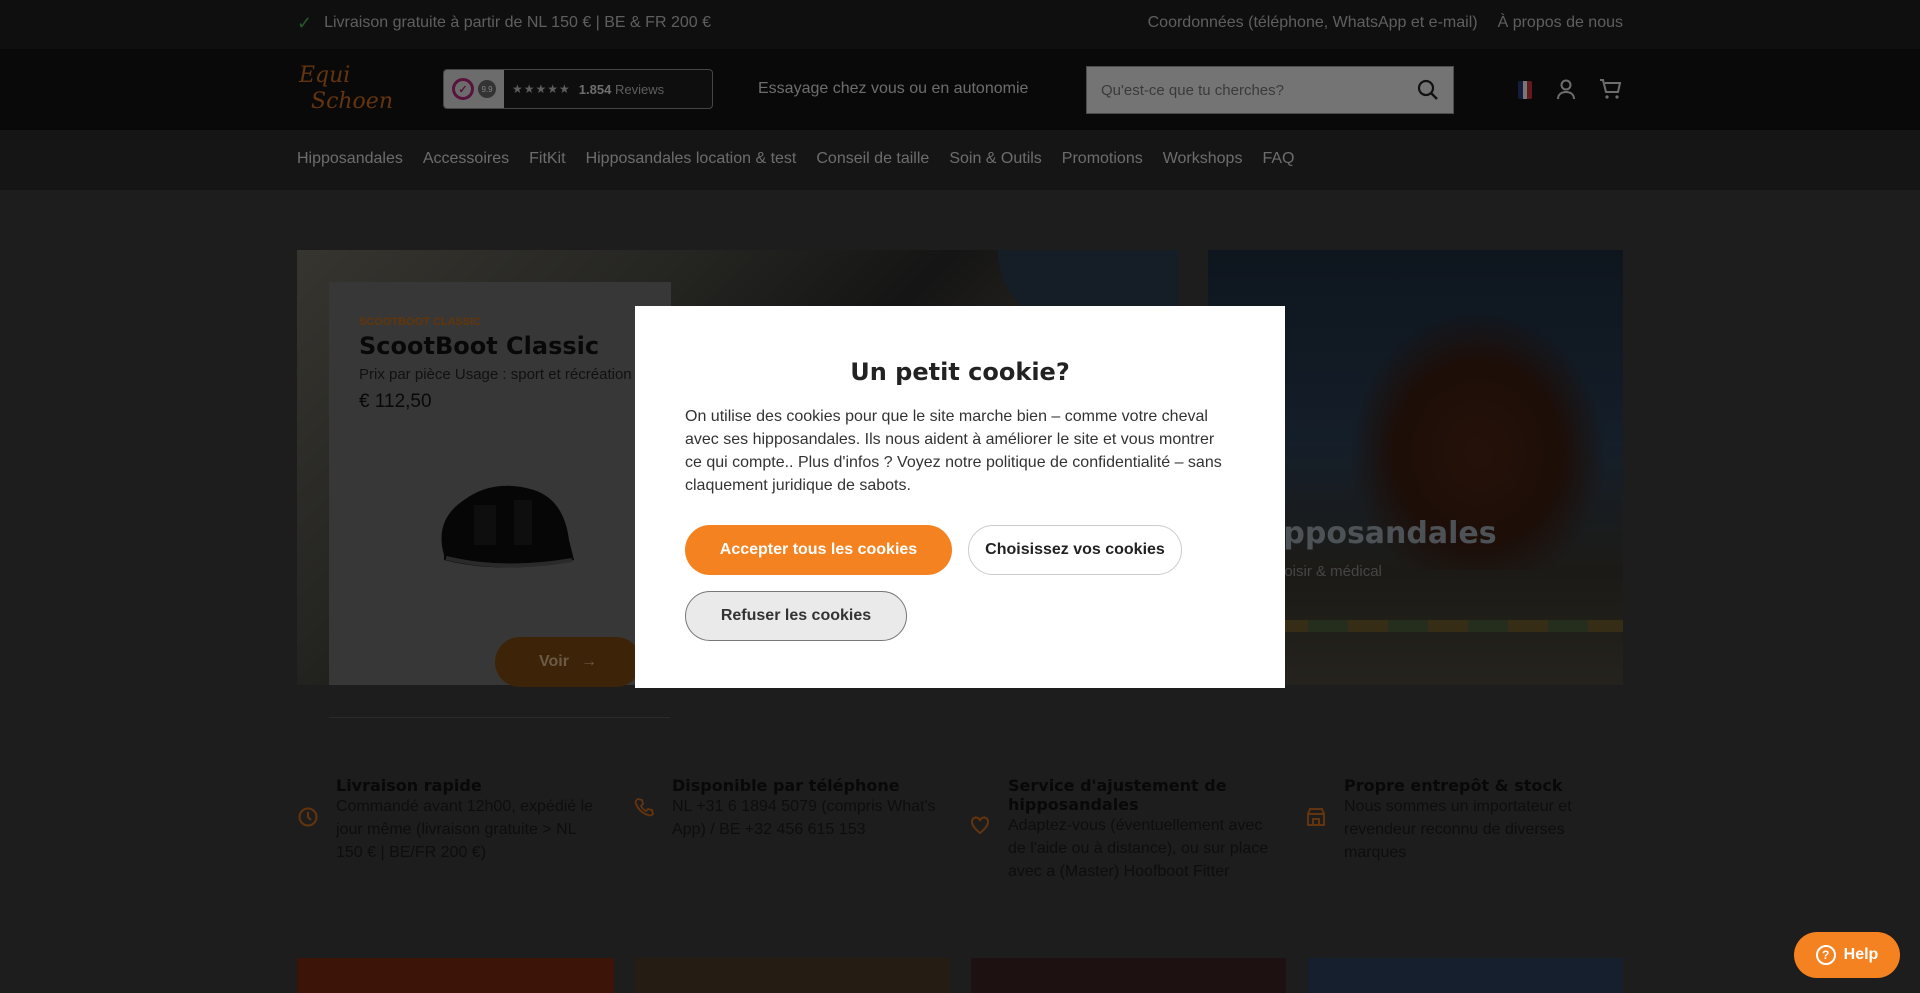  Describe the element at coordinates (796, 616) in the screenshot. I see `refuse-cookies-button: Refuser les cookies` at that location.